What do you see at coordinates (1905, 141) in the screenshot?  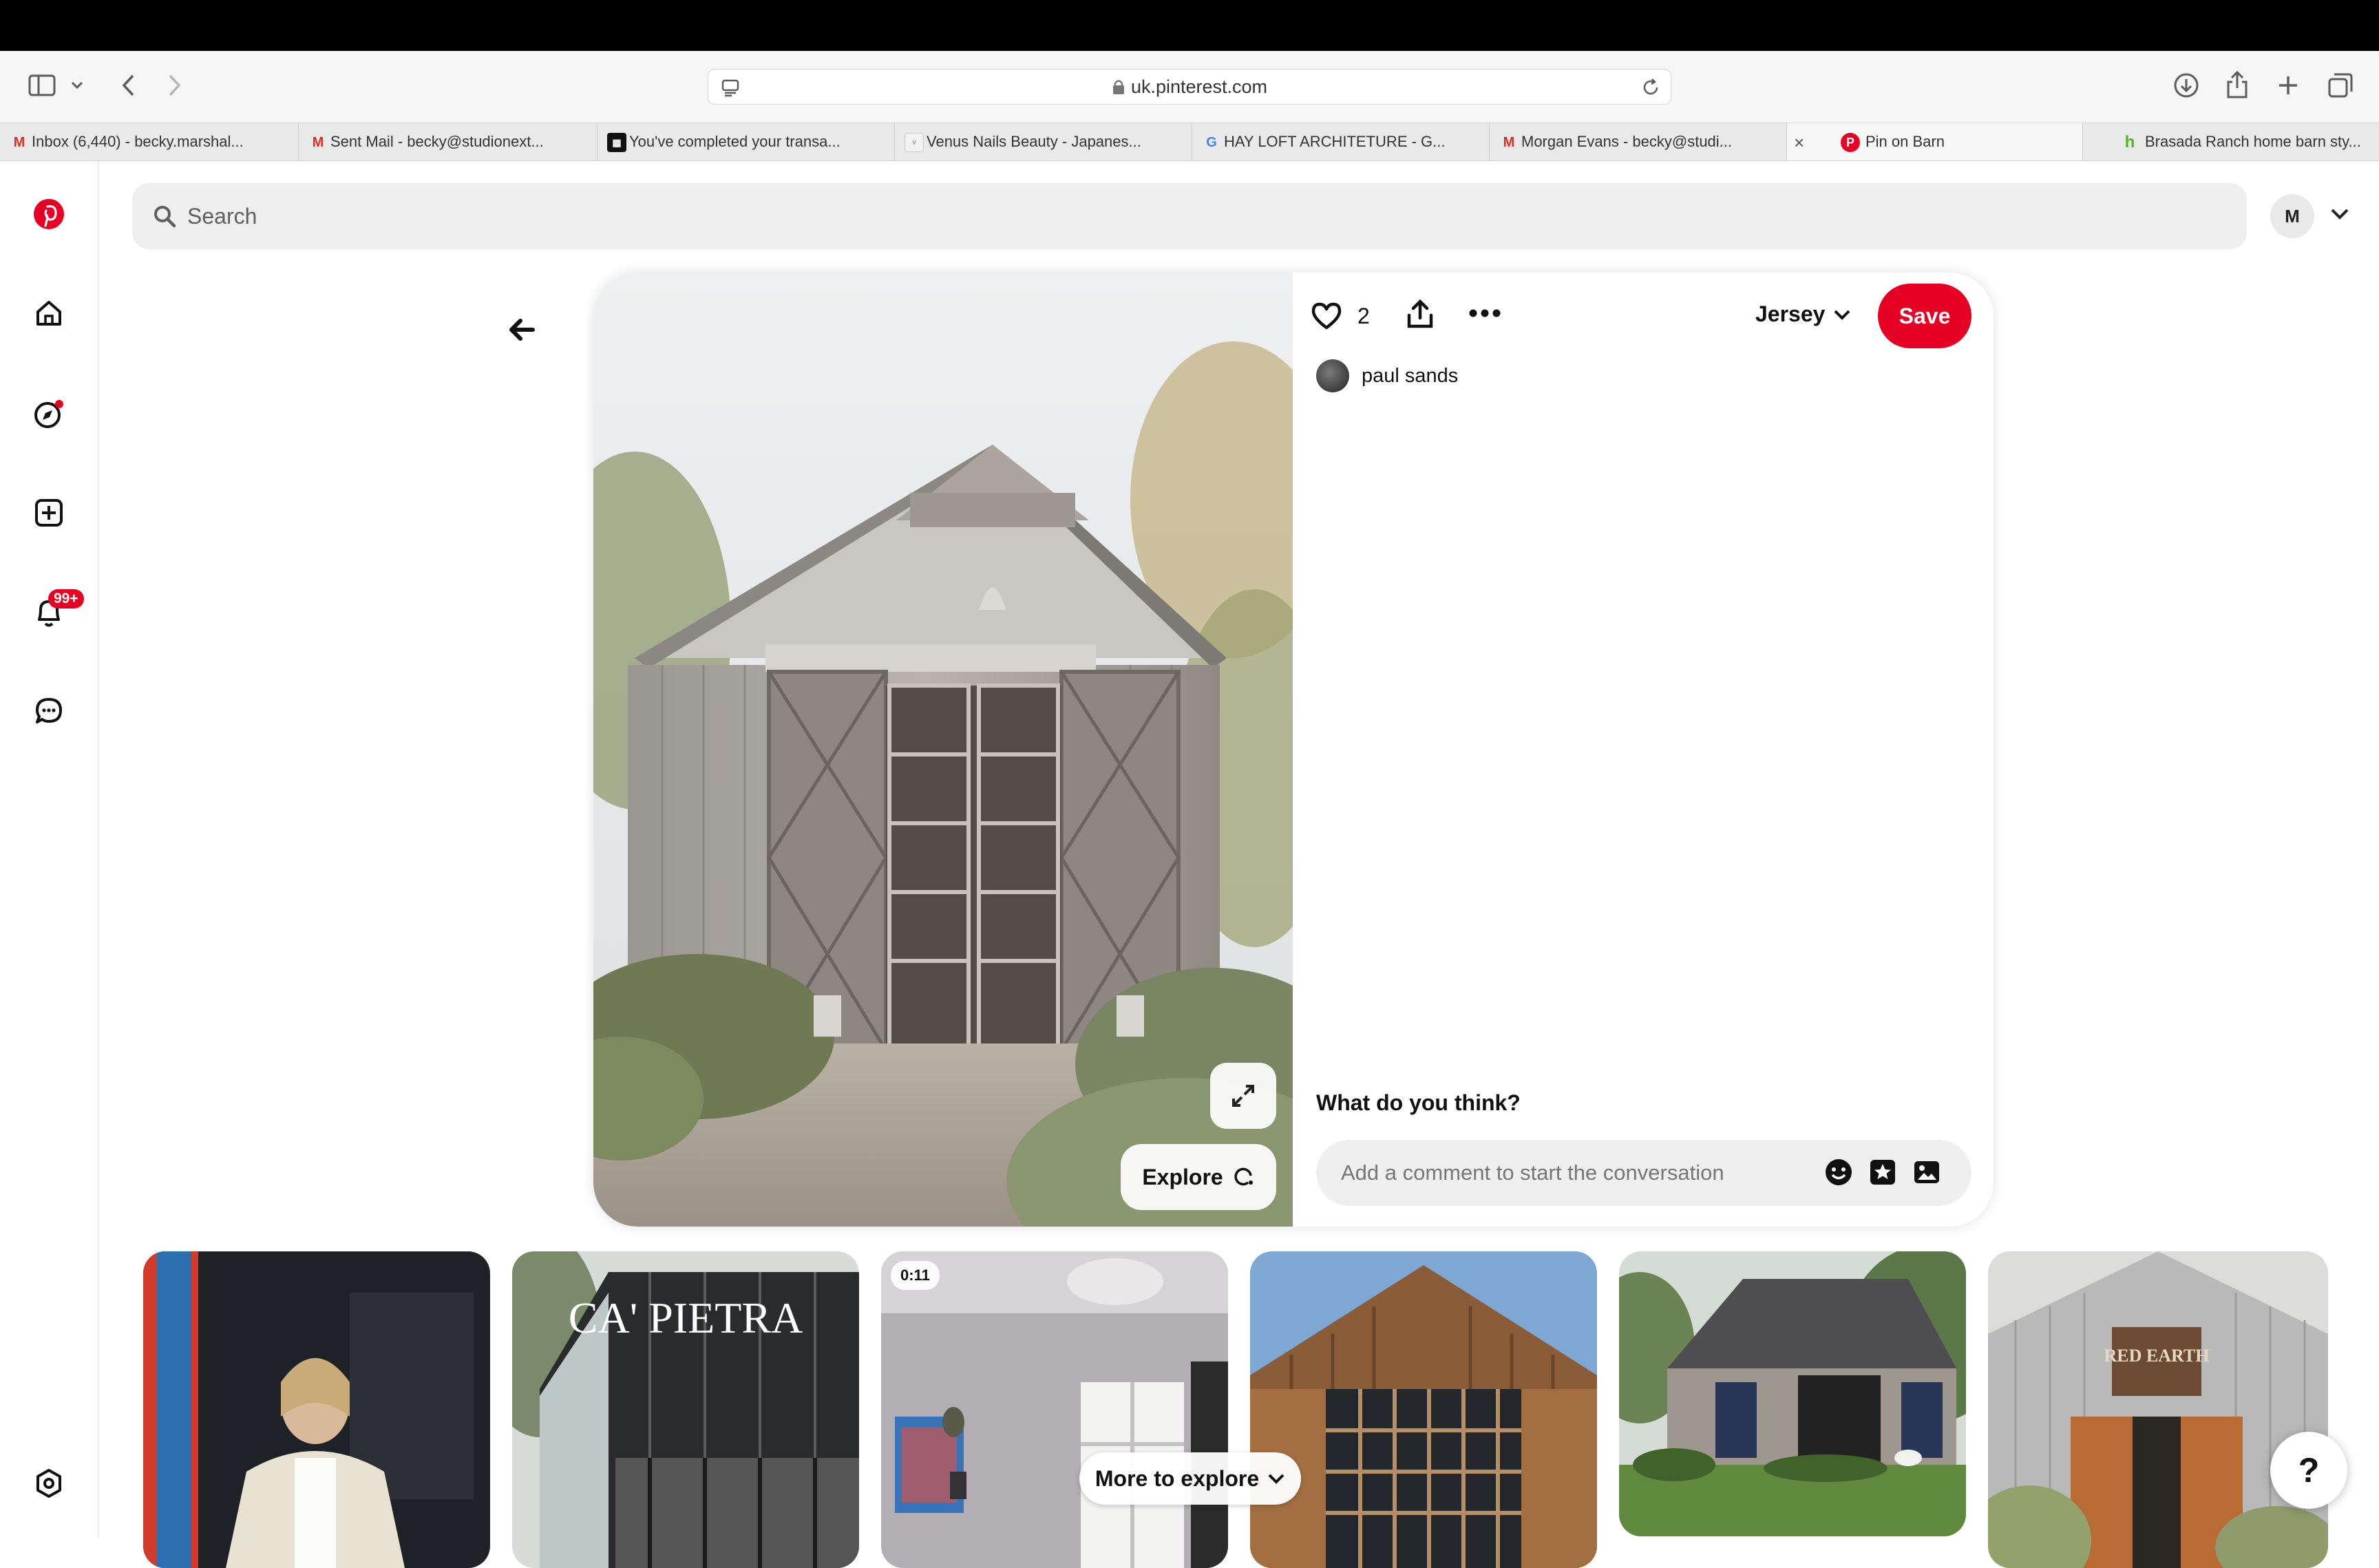 I see `tab-label: Pin on Barn` at bounding box center [1905, 141].